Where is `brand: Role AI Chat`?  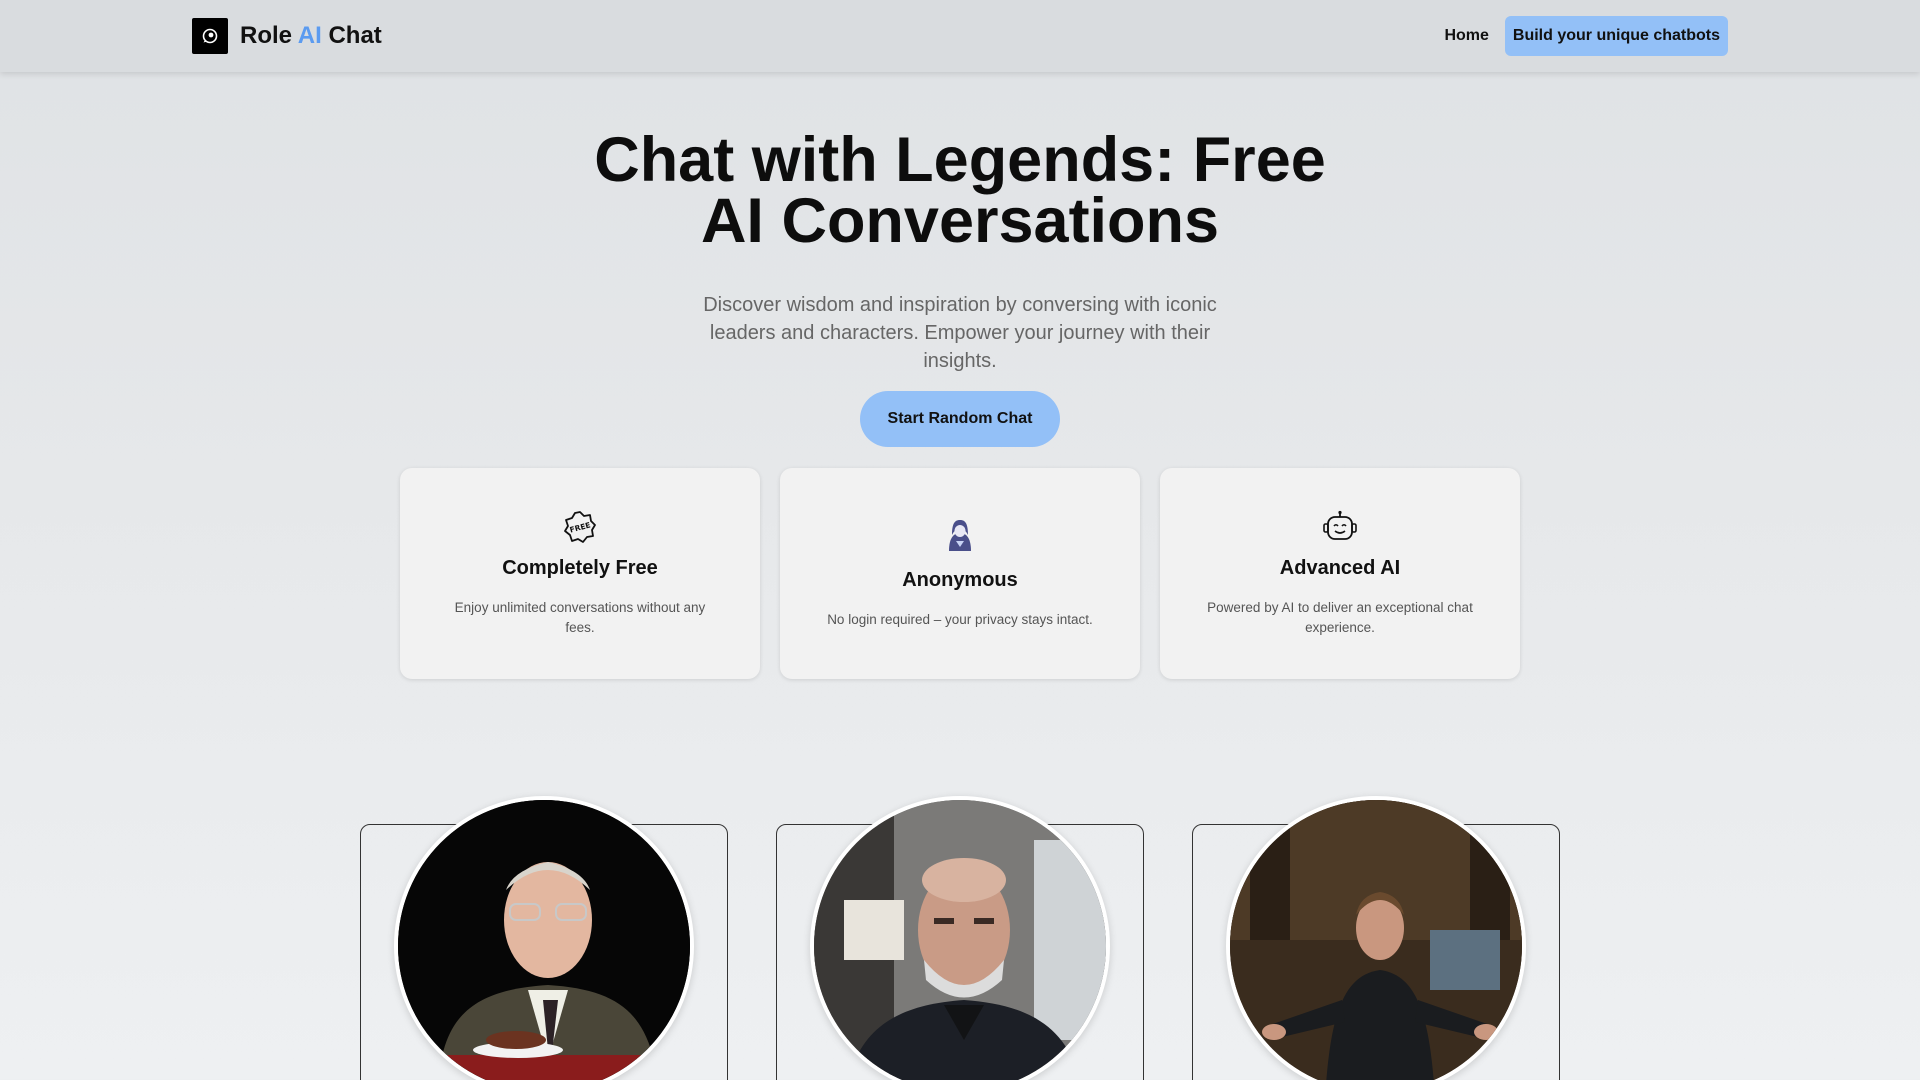
brand: Role AI Chat is located at coordinates (287, 36).